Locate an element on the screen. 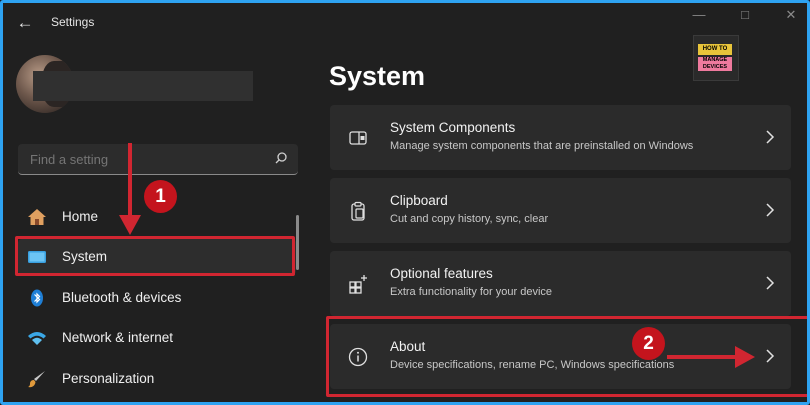 This screenshot has height=405, width=810. back-button: ← is located at coordinates (25, 23).